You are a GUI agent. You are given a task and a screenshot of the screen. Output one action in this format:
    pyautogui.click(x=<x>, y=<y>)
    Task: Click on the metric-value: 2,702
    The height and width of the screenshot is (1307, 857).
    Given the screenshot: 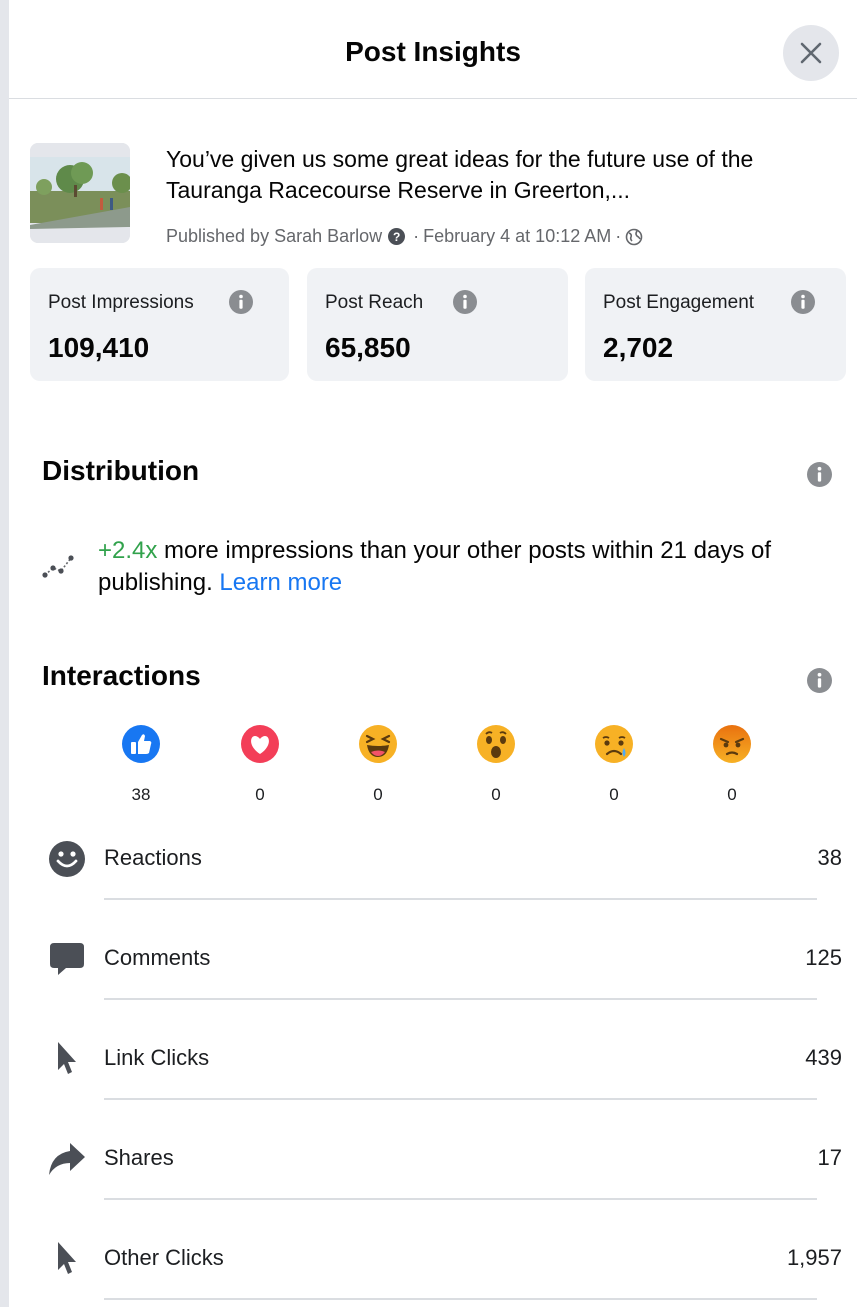 What is the action you would take?
    pyautogui.click(x=638, y=347)
    